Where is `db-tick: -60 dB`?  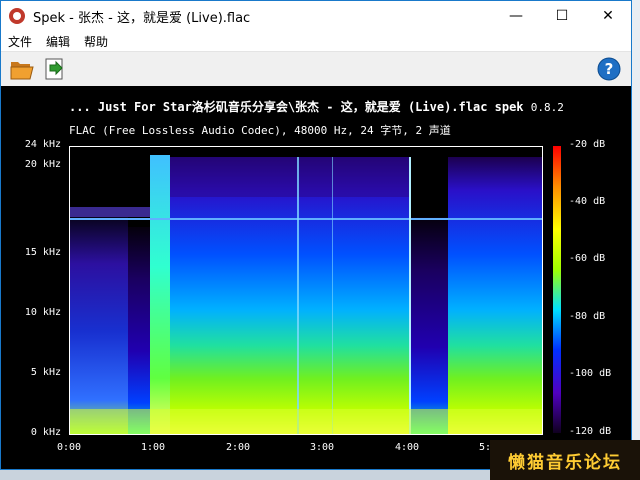
db-tick: -60 dB is located at coordinates (587, 258).